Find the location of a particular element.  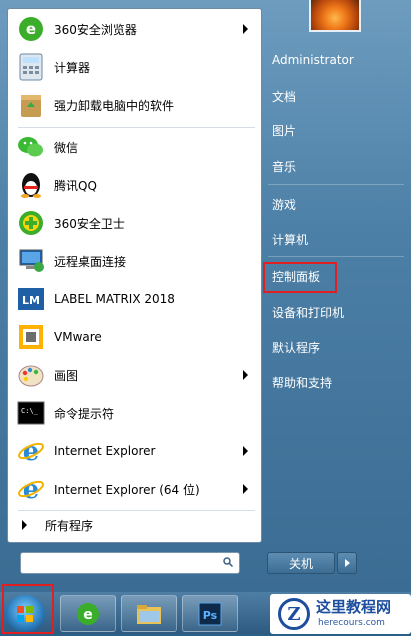

program-item-remote-desktop: 远程桌面连接 is located at coordinates (134, 261).